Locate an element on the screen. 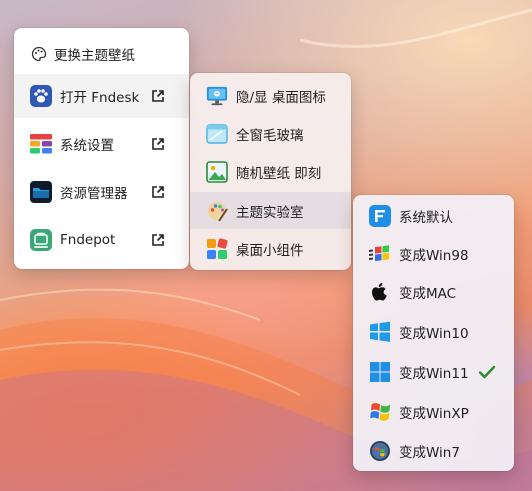 The height and width of the screenshot is (491, 532). menu-item-change-theme: 更换主题壁纸 is located at coordinates (101, 54).